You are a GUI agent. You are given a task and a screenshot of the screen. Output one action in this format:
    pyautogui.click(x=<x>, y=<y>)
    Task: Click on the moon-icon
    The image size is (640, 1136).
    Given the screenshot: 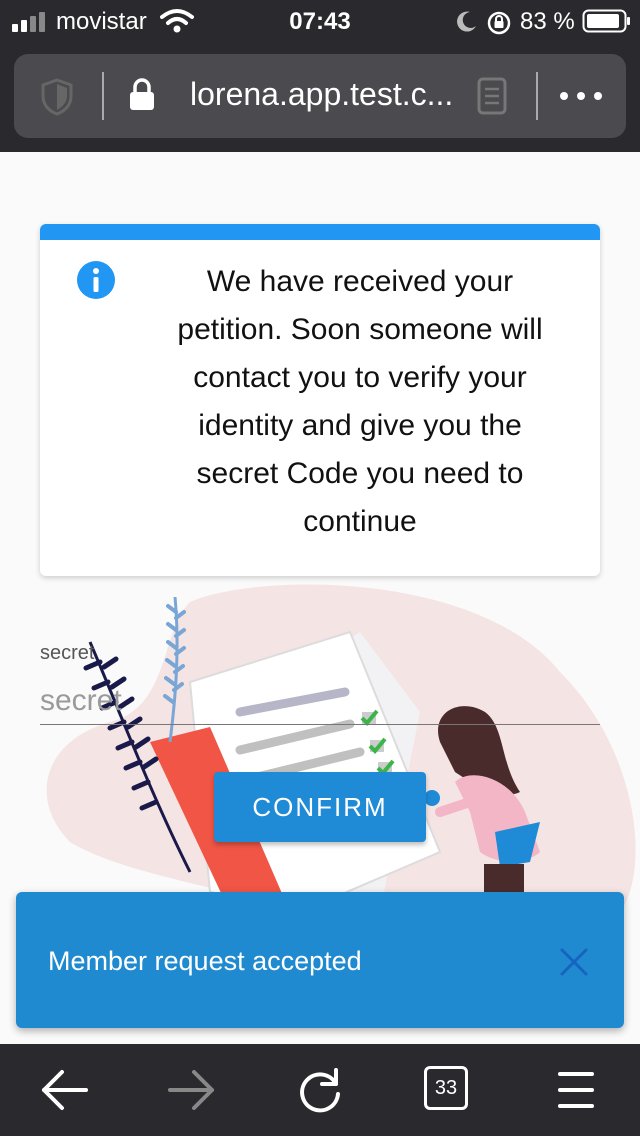 What is the action you would take?
    pyautogui.click(x=466, y=21)
    